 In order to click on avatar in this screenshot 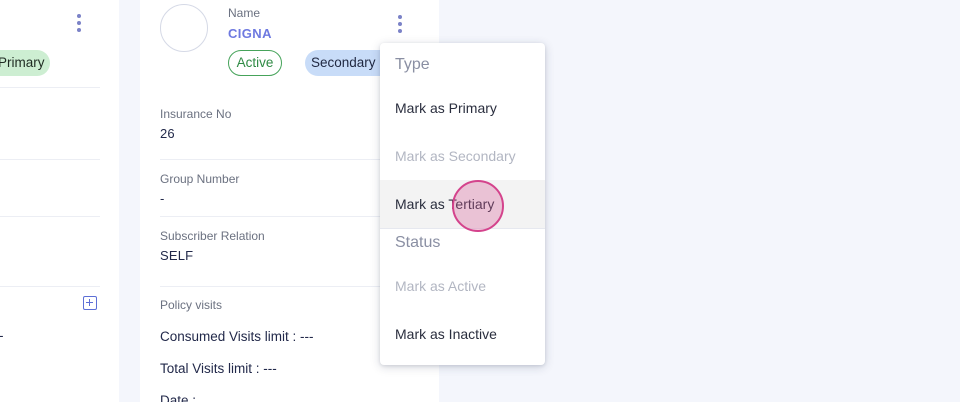, I will do `click(184, 28)`.